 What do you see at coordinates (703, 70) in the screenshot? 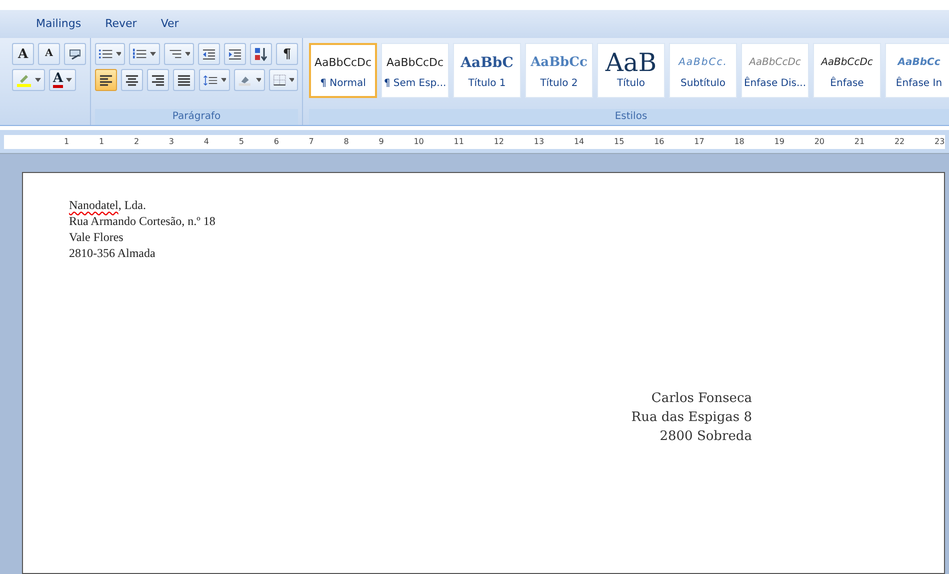
I see `style-gallery-item: AaBbCc. Subtítulo` at bounding box center [703, 70].